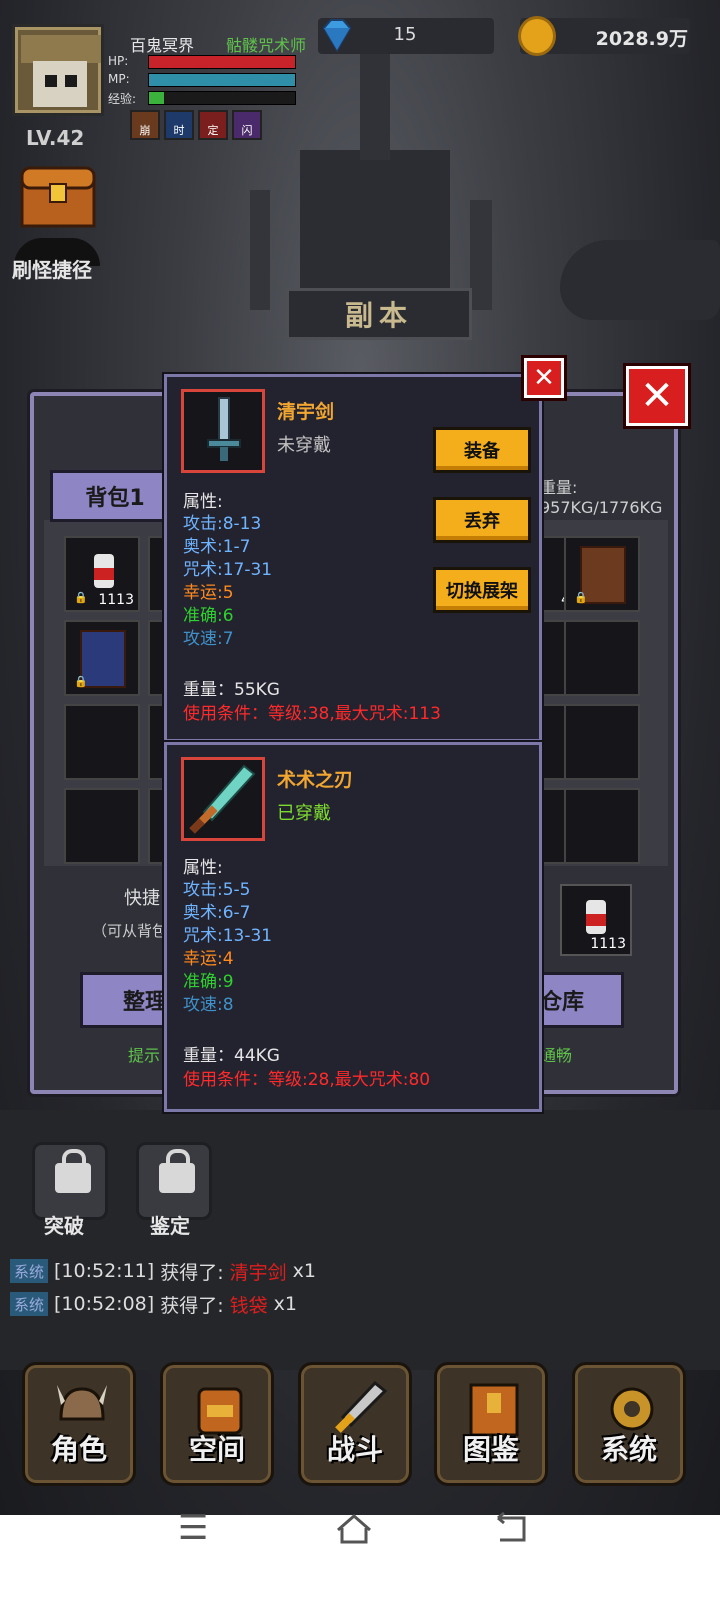  What do you see at coordinates (641, 39) in the screenshot?
I see `gold-value: 2028.9万` at bounding box center [641, 39].